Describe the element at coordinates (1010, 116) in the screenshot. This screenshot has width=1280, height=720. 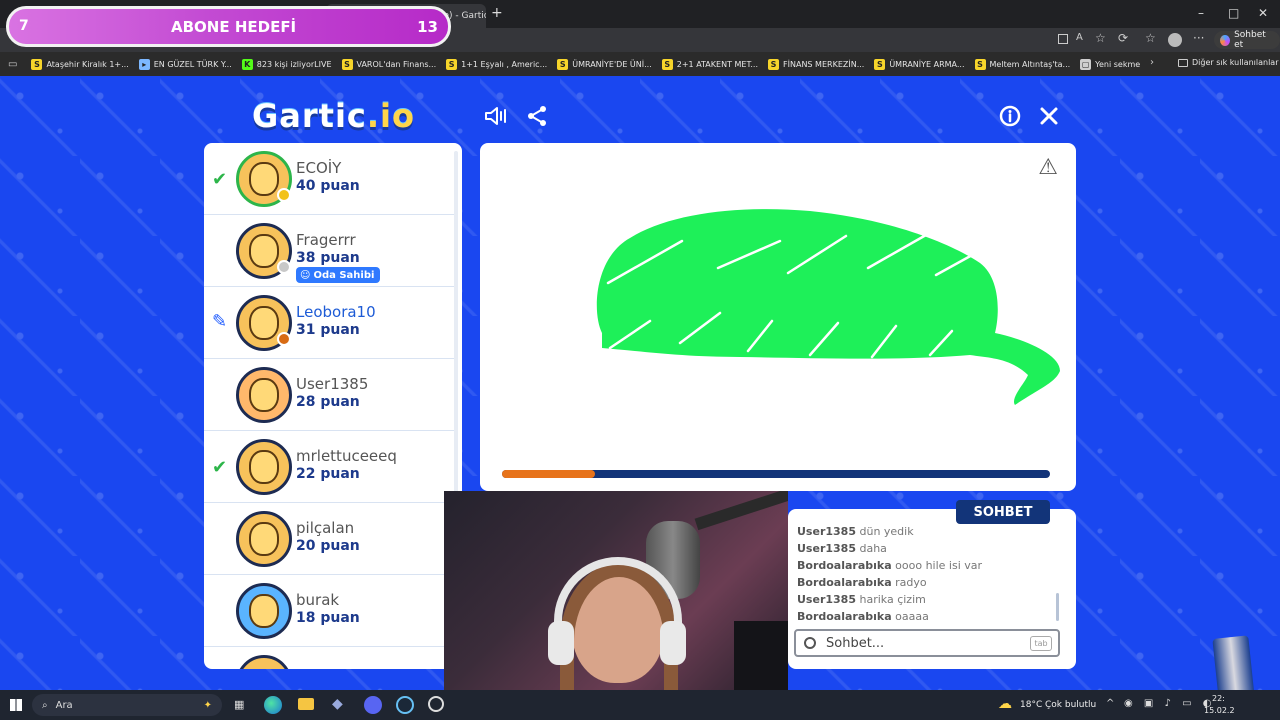
I see `info-icon` at that location.